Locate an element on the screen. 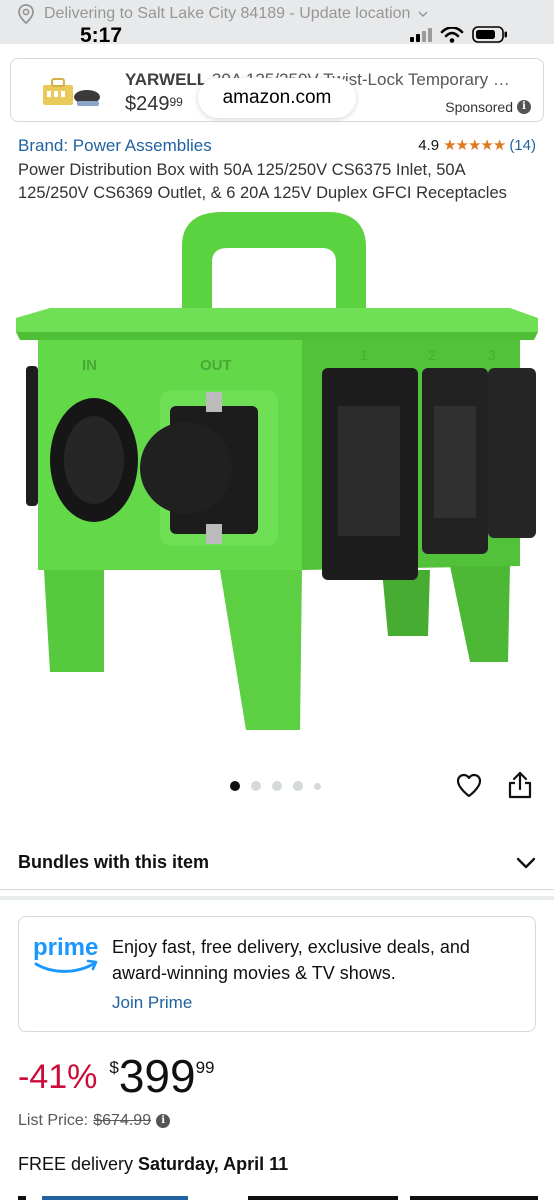 The width and height of the screenshot is (554, 1200). status-icons is located at coordinates (459, 34).